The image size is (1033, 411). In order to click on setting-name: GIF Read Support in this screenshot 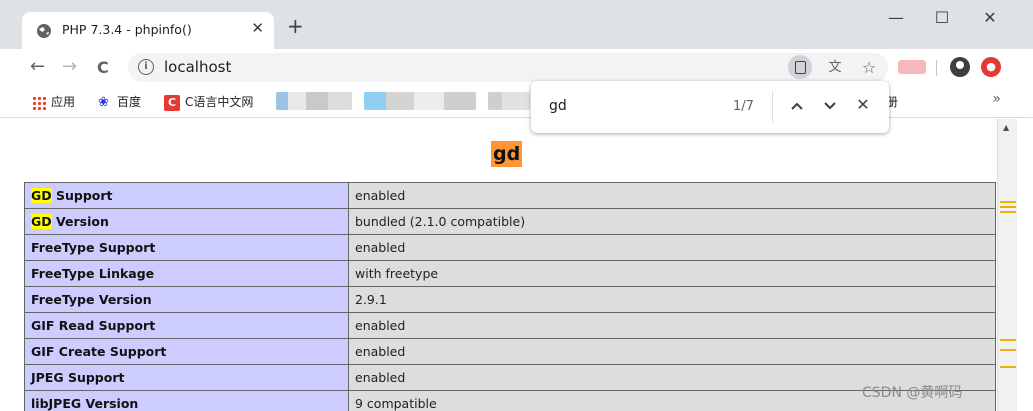, I will do `click(93, 325)`.